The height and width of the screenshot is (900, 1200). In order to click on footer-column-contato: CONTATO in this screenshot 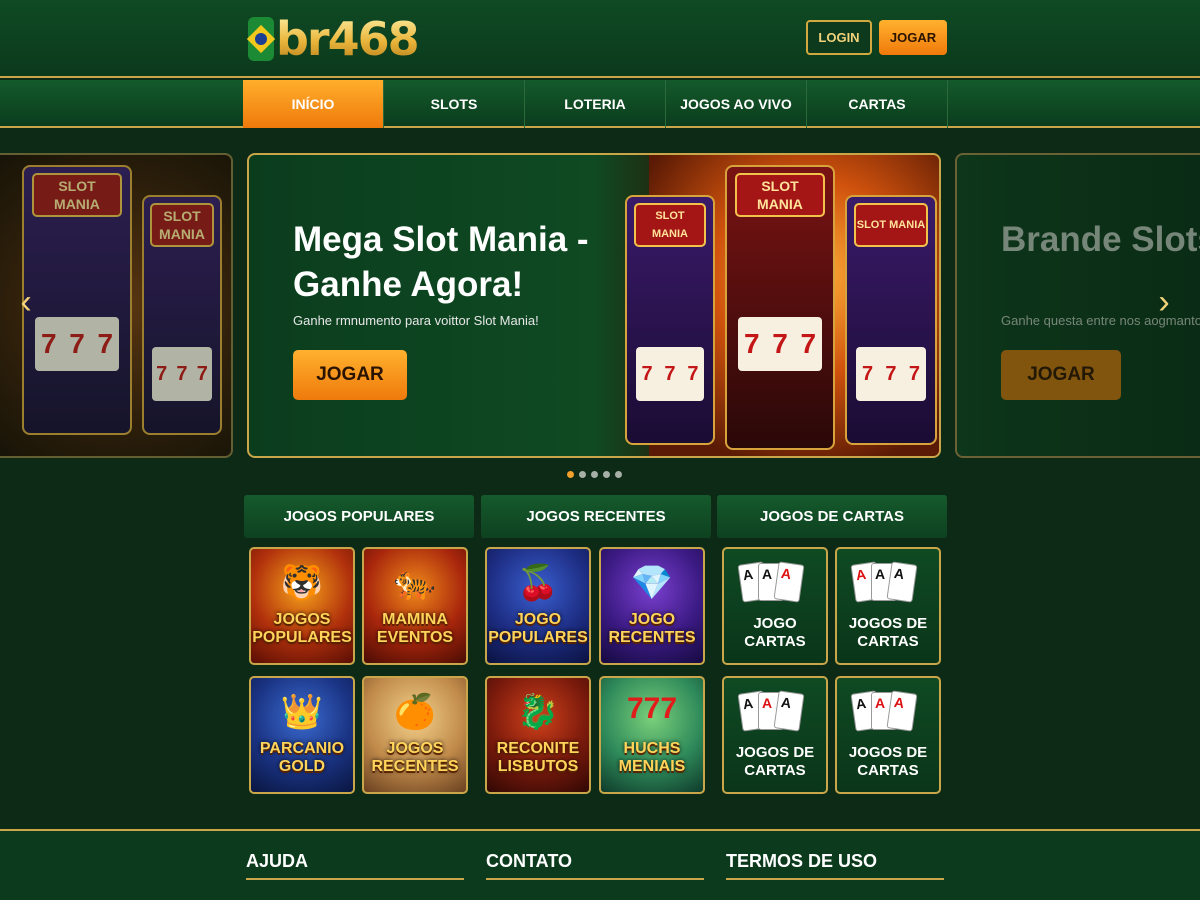, I will do `click(595, 865)`.